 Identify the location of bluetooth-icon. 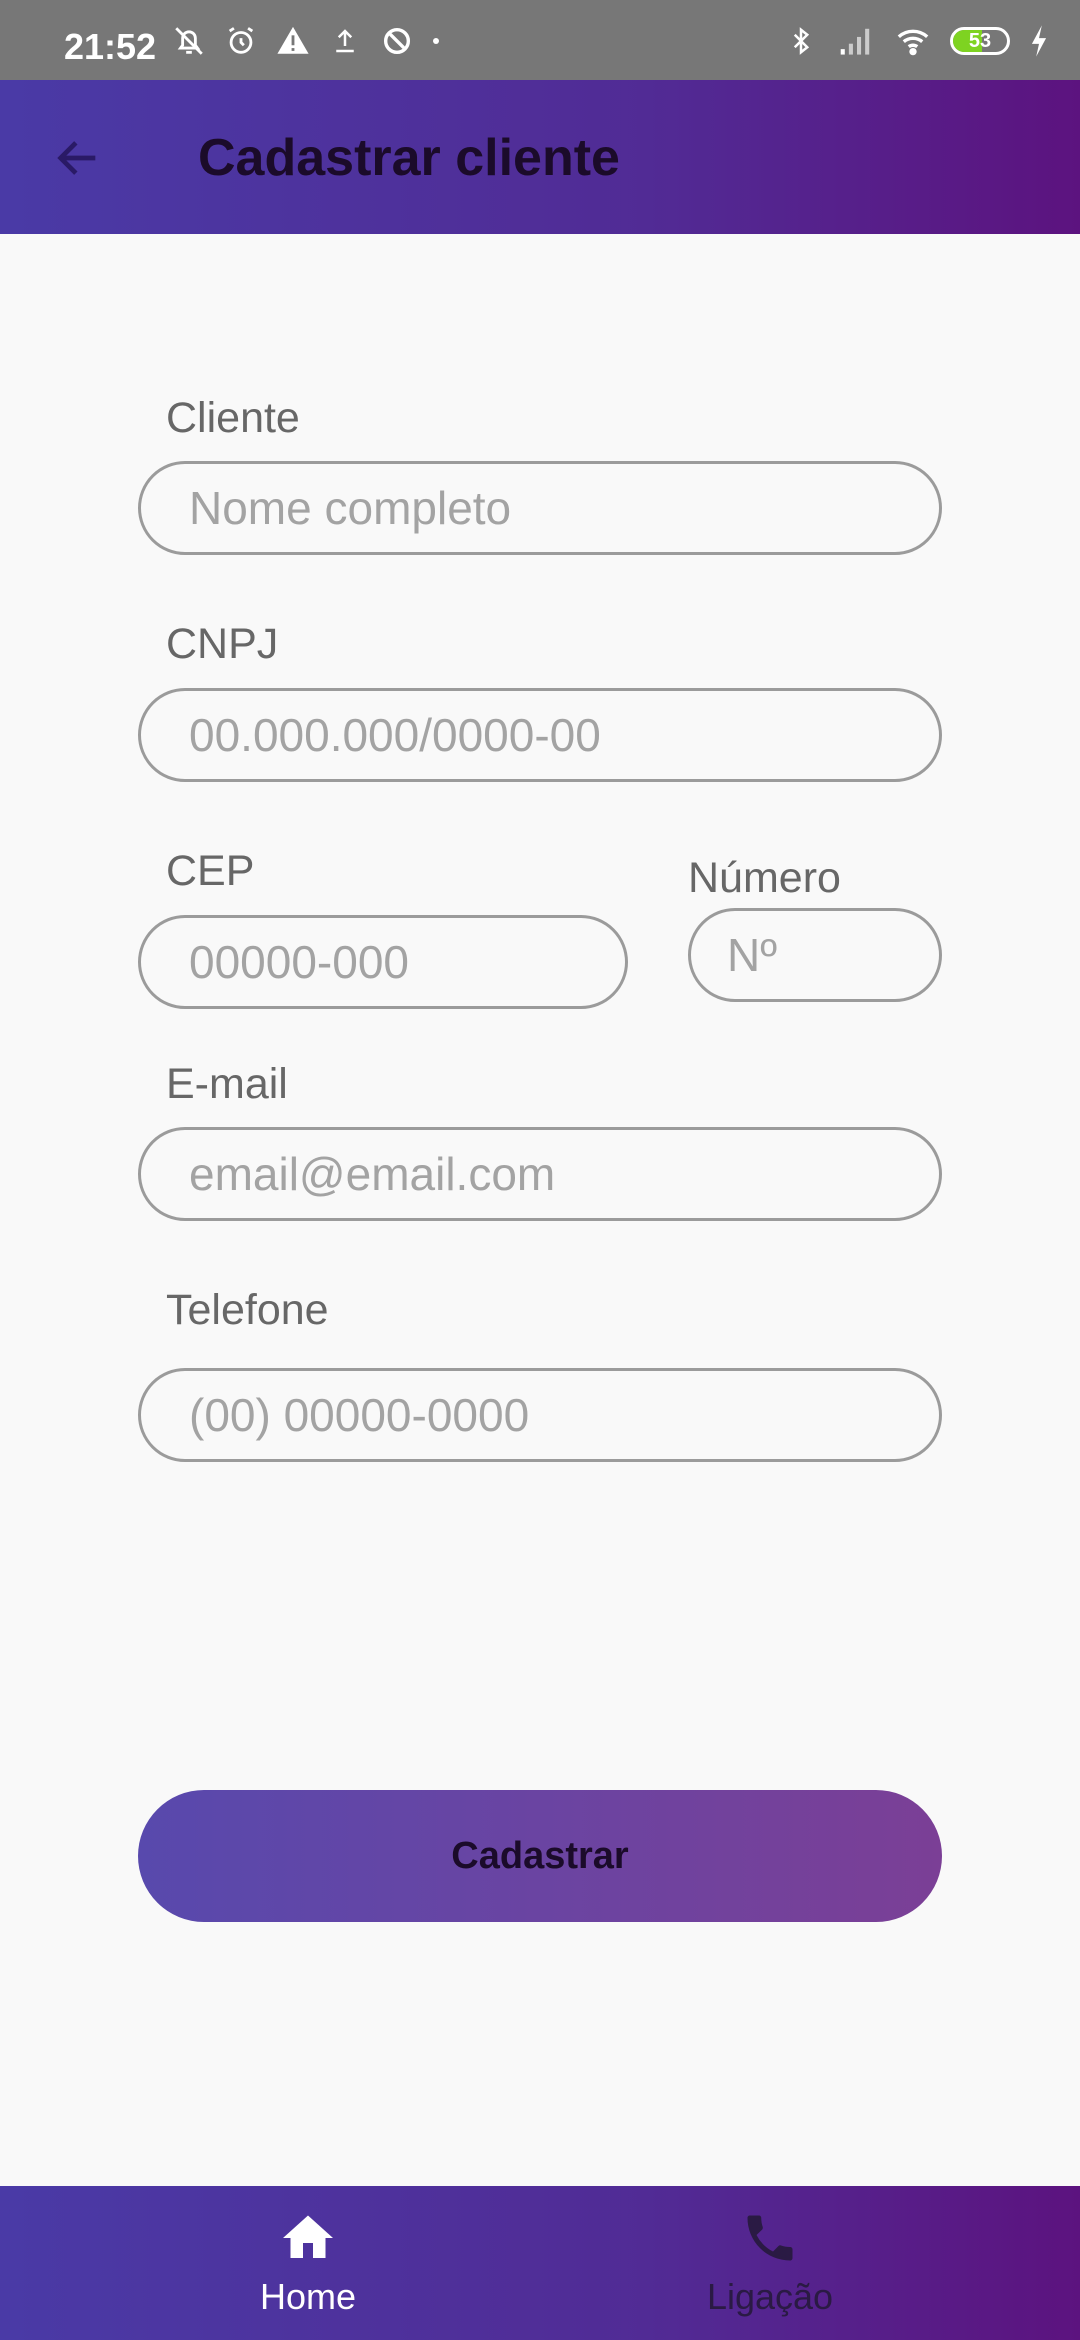
(801, 41).